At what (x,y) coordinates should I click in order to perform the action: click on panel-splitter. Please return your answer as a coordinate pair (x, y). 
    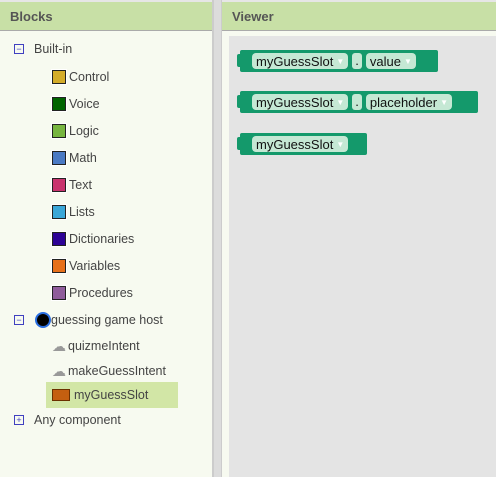
    Looking at the image, I should click on (217, 238).